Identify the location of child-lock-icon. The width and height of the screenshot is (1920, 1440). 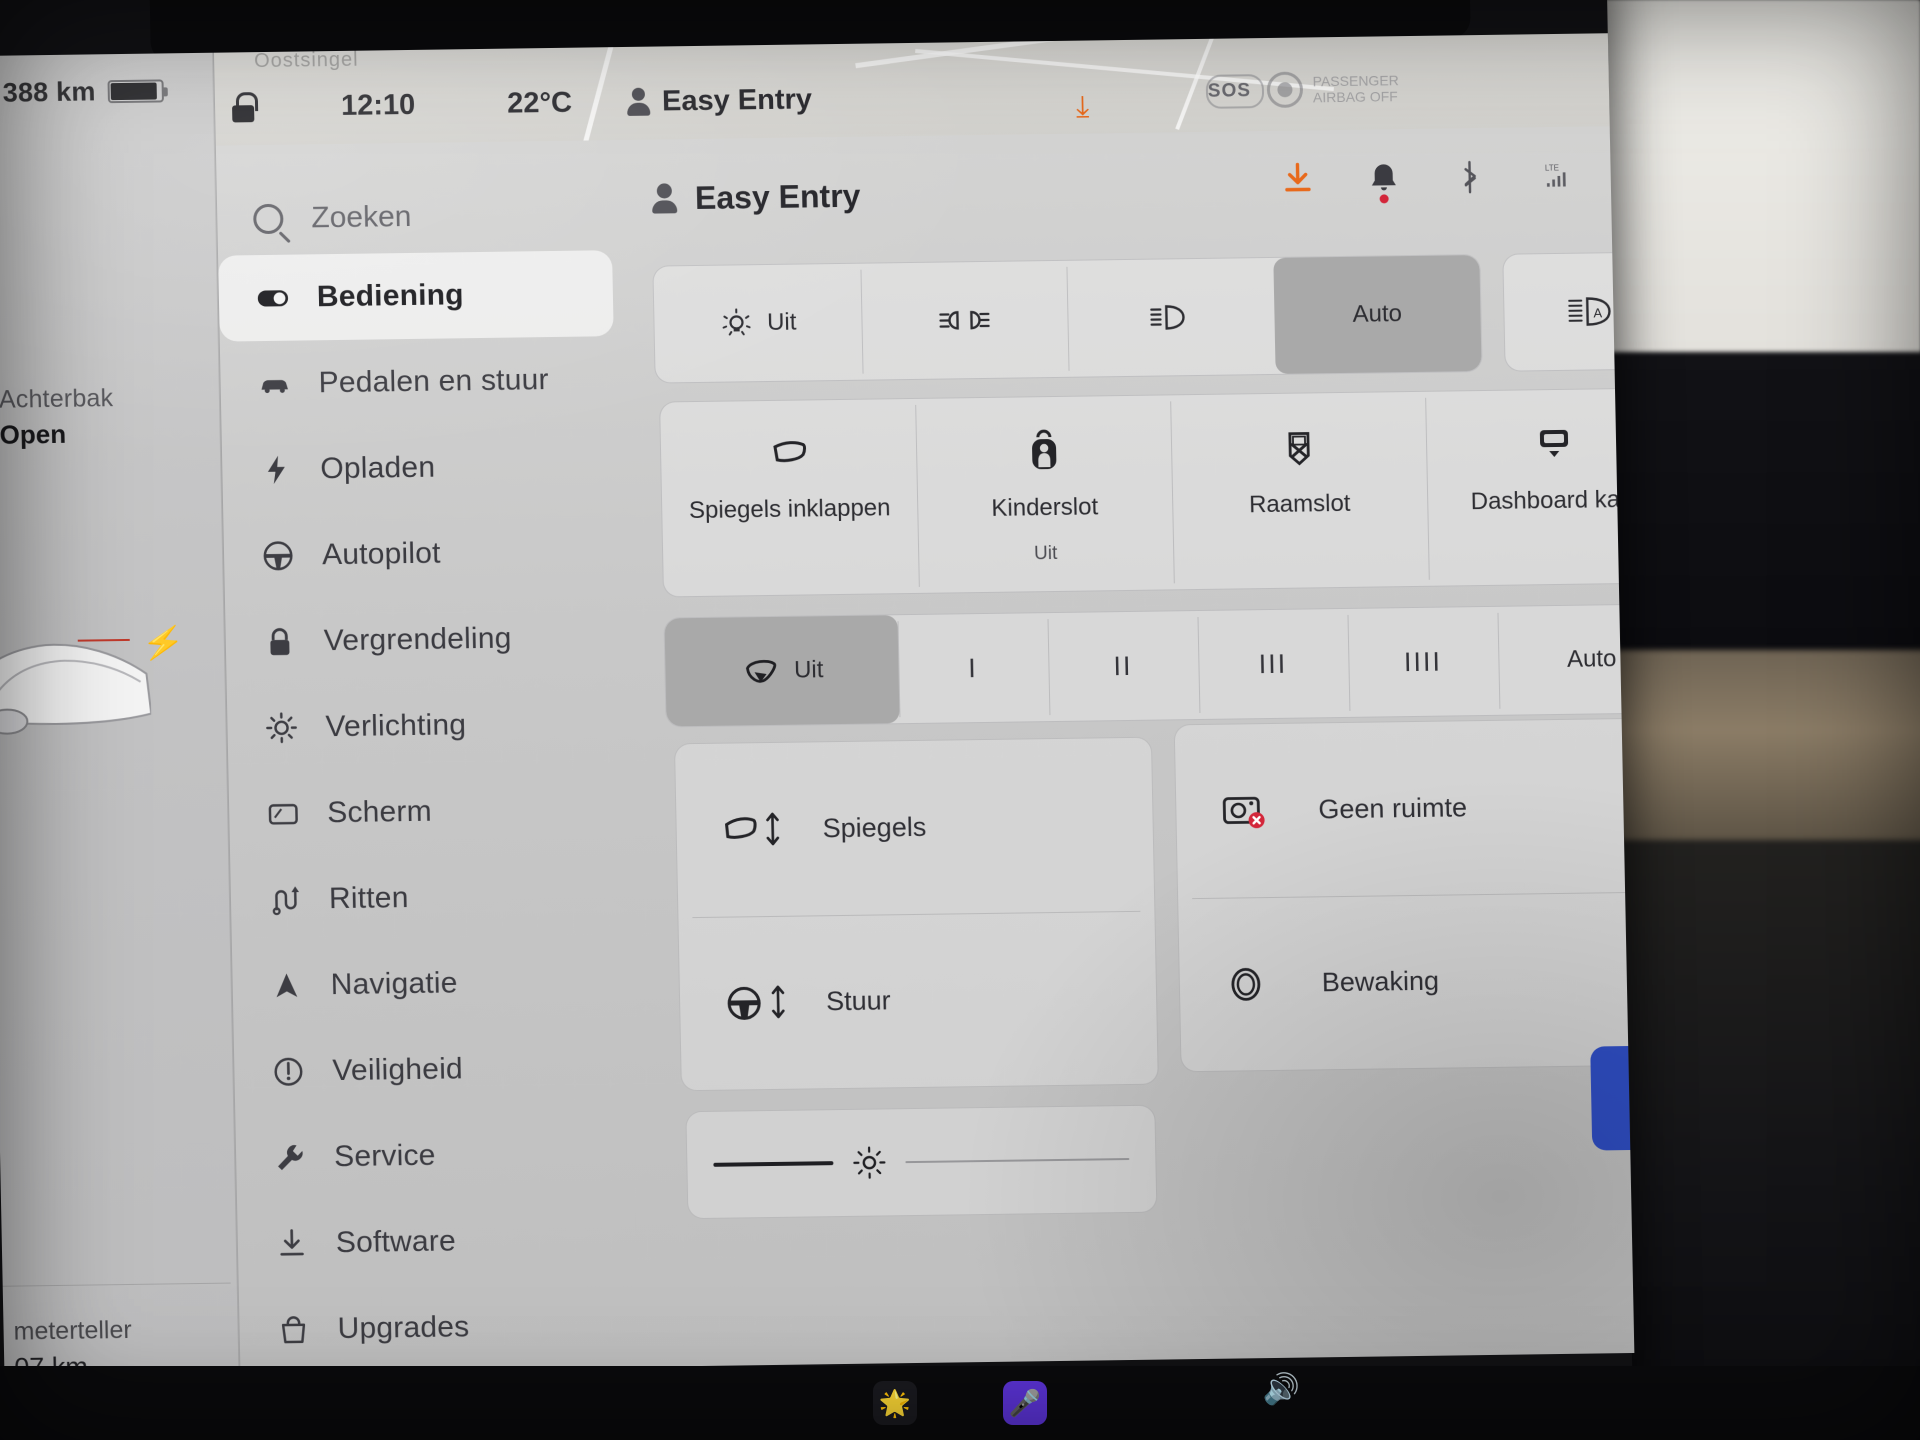
(1043, 449).